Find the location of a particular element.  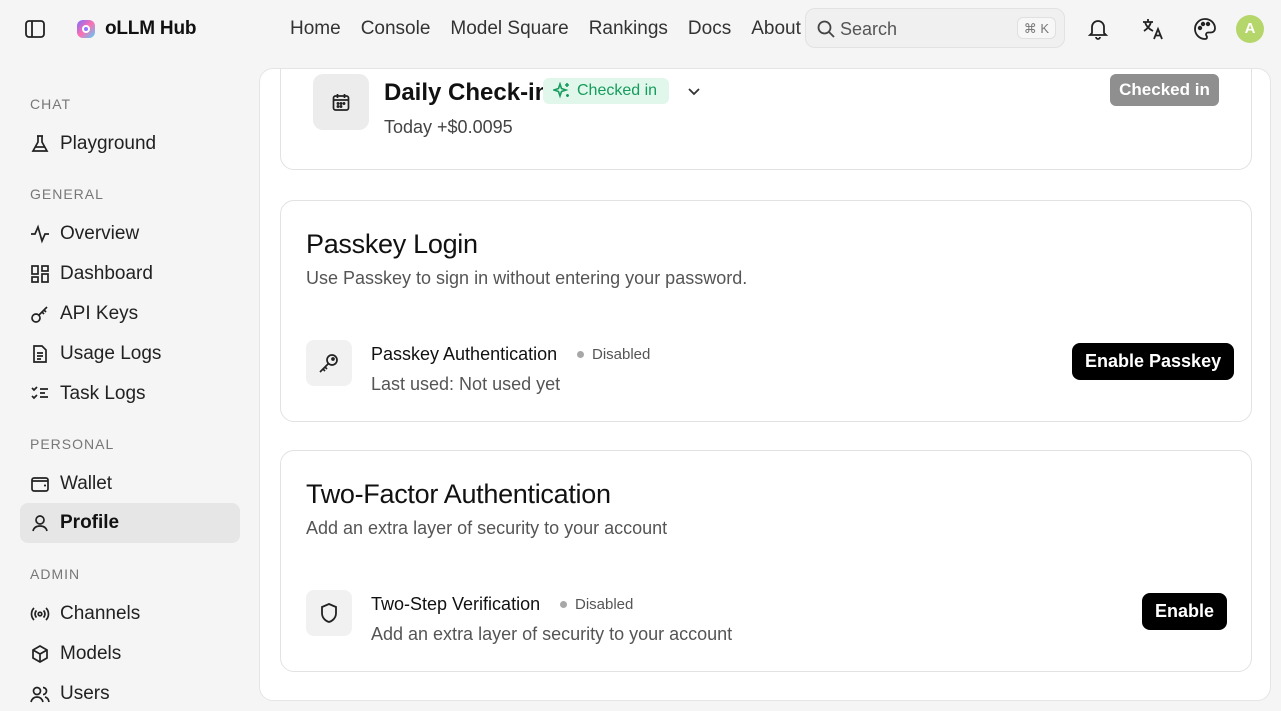

section-general: GENERAL is located at coordinates (67, 194).